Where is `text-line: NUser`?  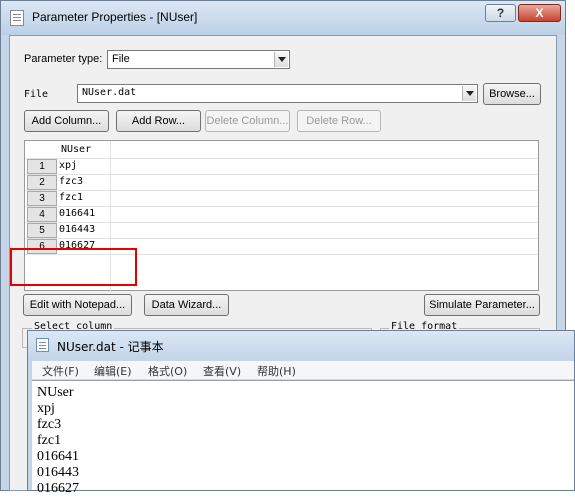 text-line: NUser is located at coordinates (55, 392).